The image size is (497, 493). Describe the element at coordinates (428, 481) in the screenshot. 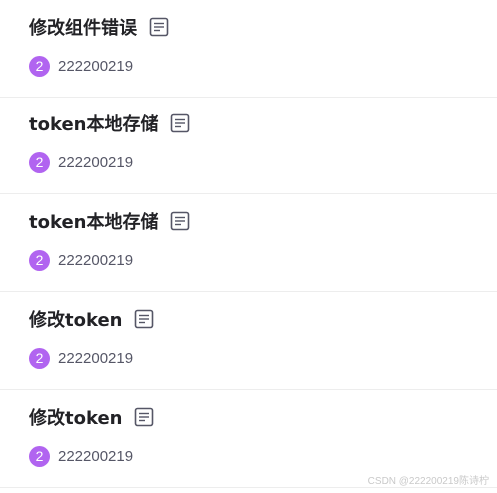

I see `watermark: CSDN @222200219陈诗柠` at that location.